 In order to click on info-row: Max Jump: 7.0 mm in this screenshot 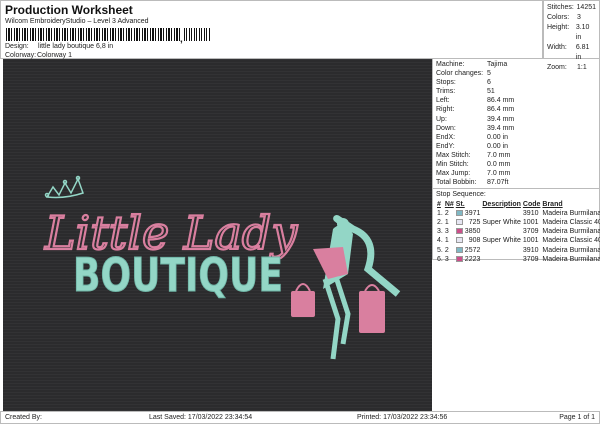, I will do `click(516, 173)`.